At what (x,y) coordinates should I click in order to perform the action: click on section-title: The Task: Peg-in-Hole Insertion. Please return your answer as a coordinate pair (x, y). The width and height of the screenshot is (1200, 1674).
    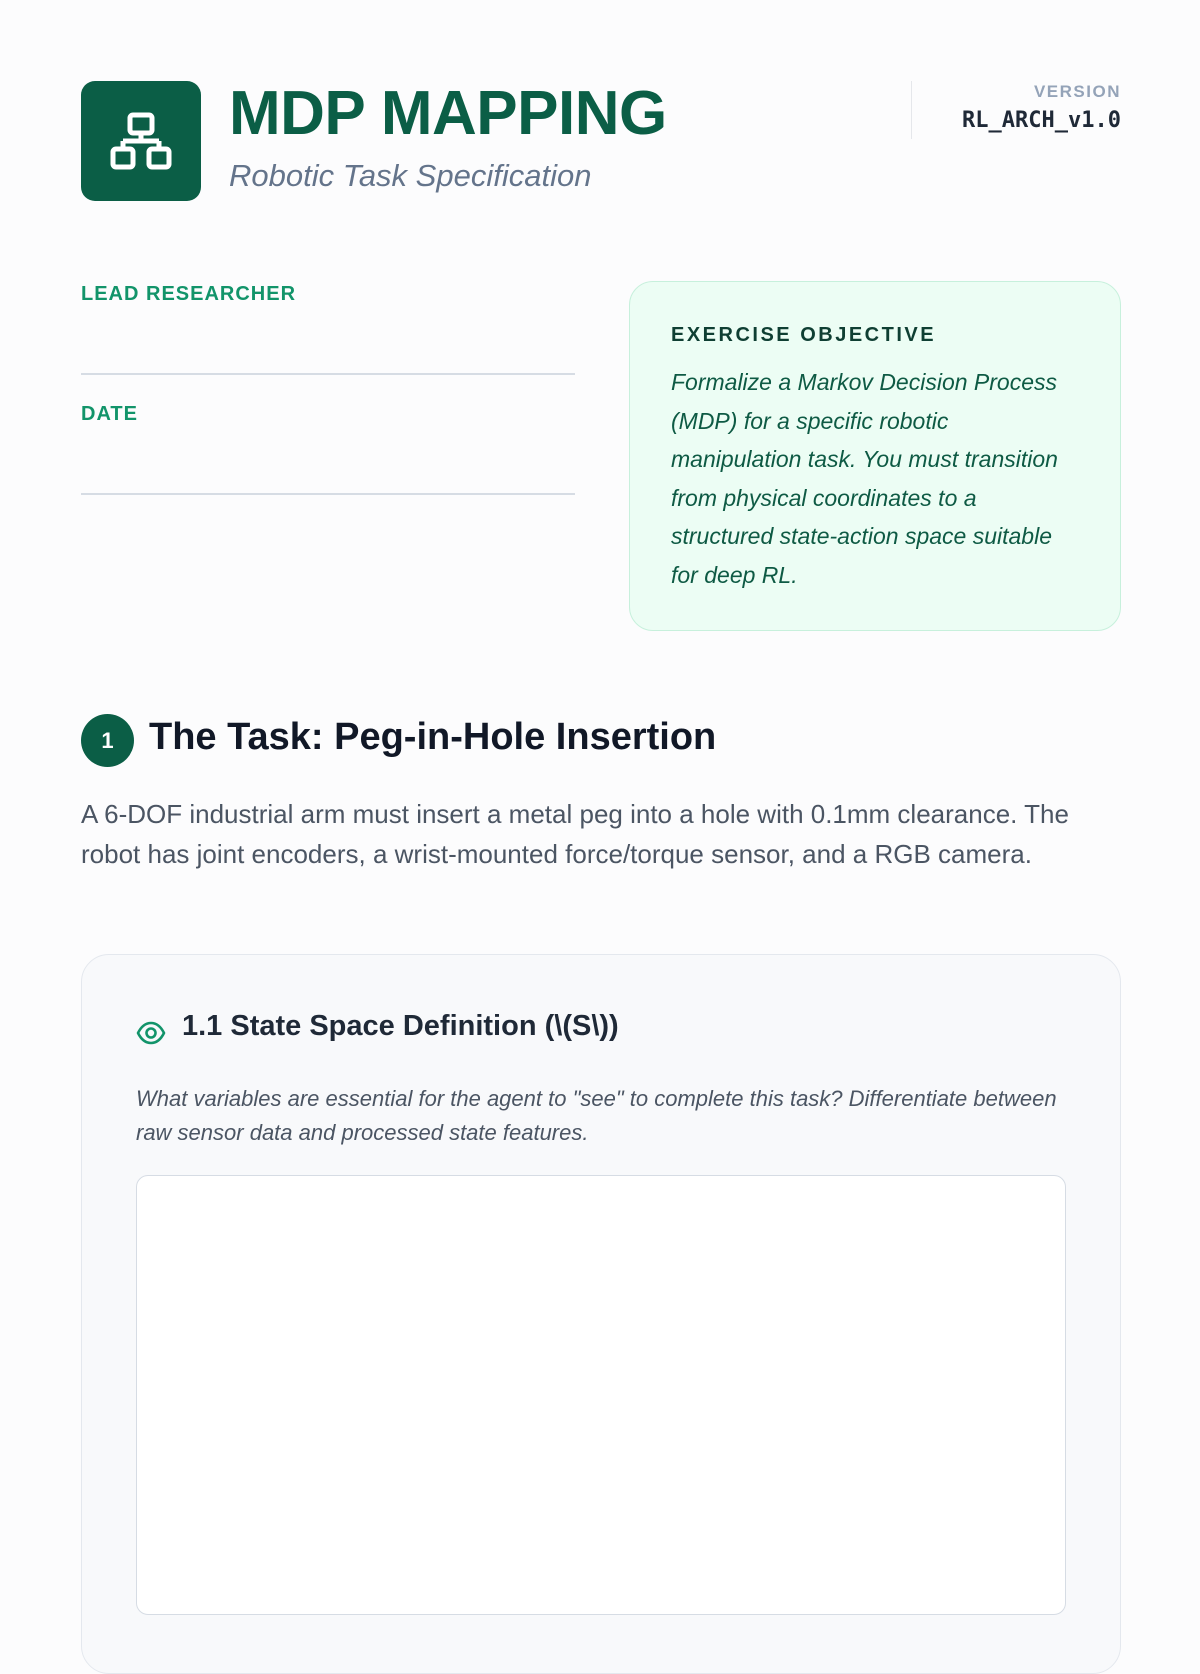
    Looking at the image, I should click on (433, 737).